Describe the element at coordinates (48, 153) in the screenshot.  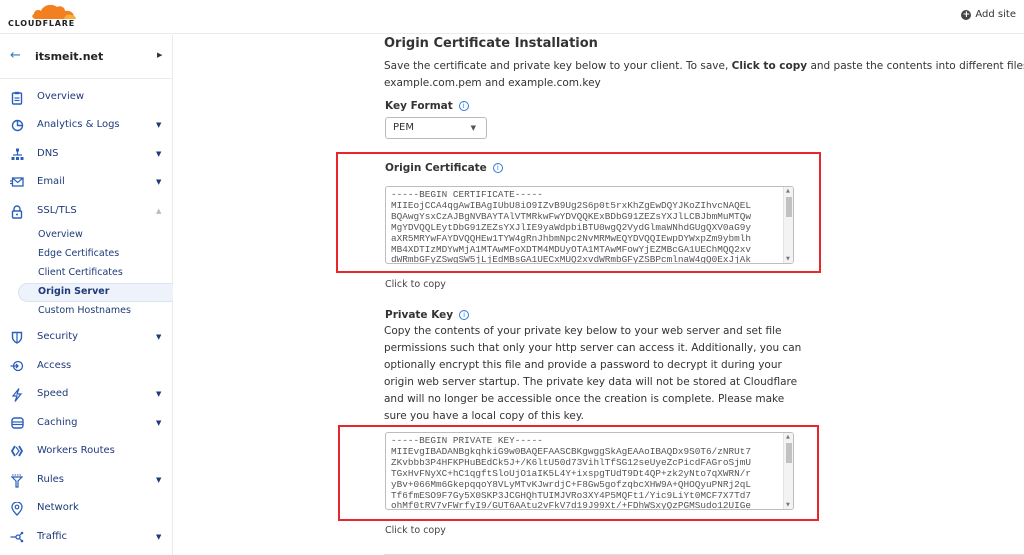
I see `sidebar-item-label: DNS` at that location.